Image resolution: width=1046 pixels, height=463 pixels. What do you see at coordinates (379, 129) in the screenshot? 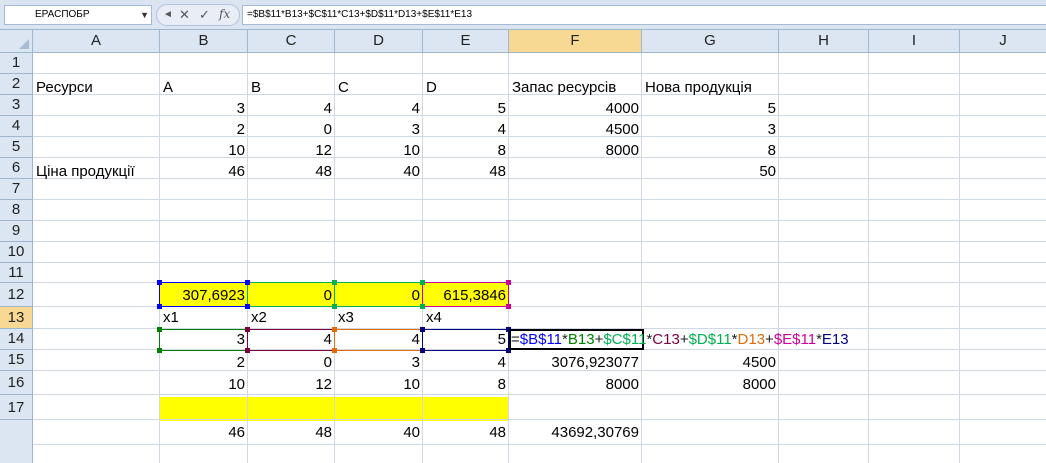
I see `cell-d4: 3` at bounding box center [379, 129].